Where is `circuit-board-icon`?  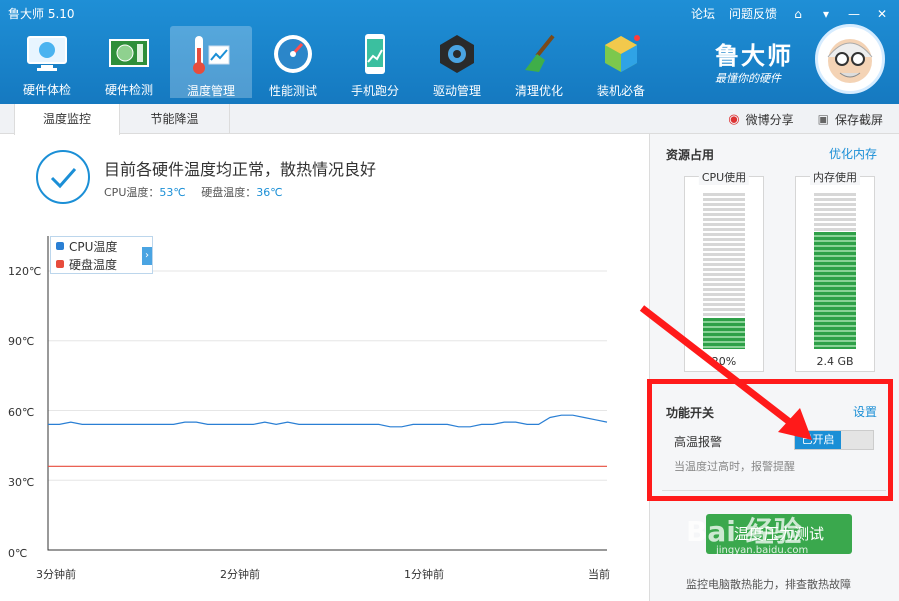
circuit-board-icon is located at coordinates (129, 53).